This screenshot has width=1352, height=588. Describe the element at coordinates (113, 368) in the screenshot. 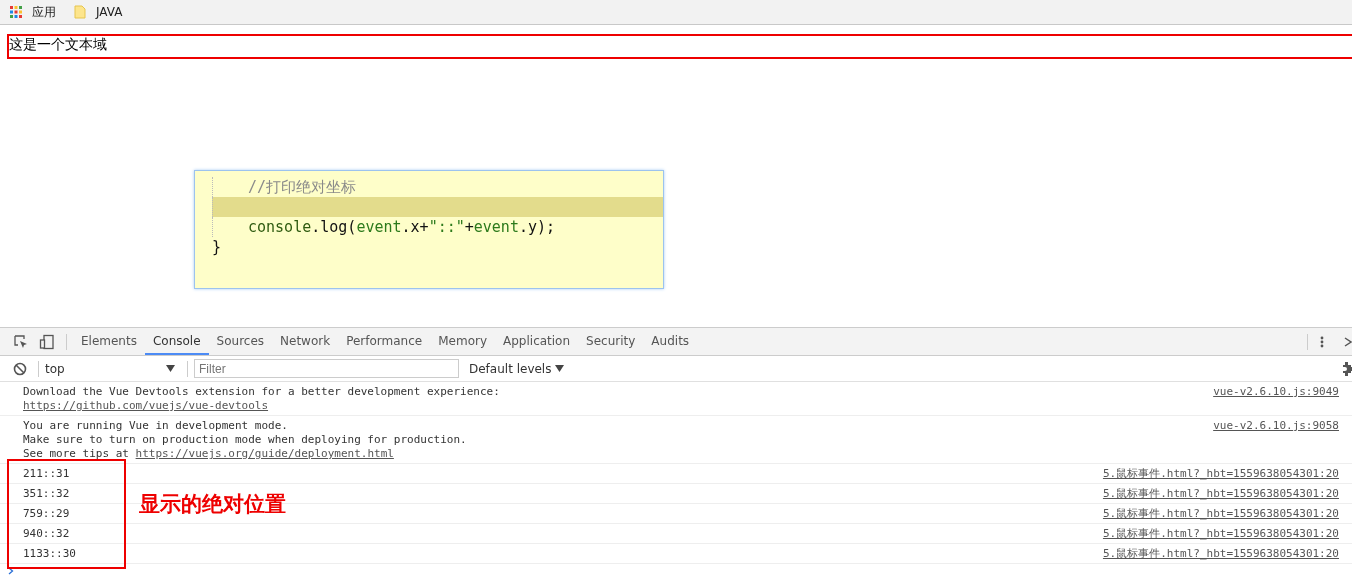

I see `context-dropdown: top` at that location.